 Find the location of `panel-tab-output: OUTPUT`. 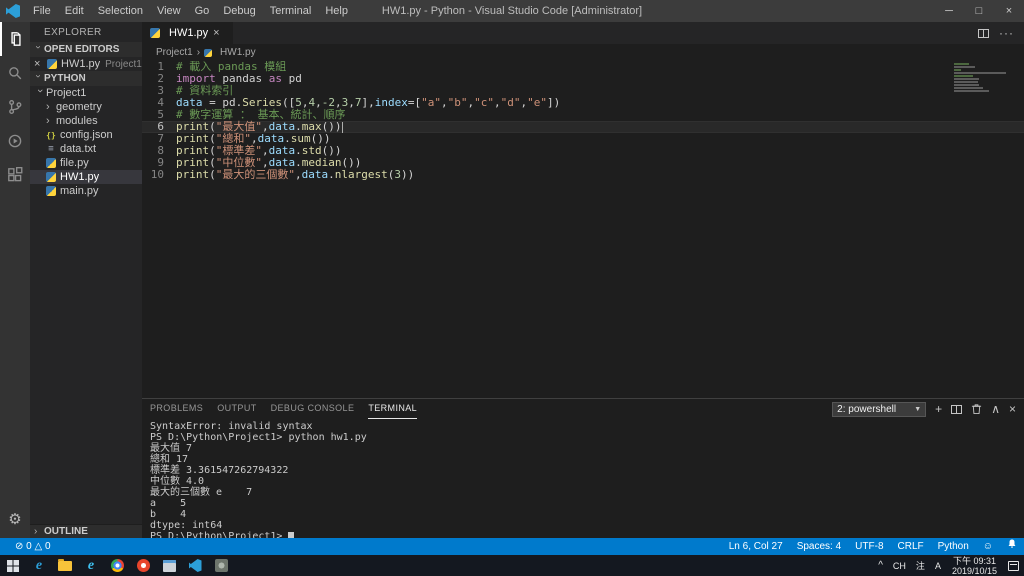

panel-tab-output: OUTPUT is located at coordinates (236, 409).